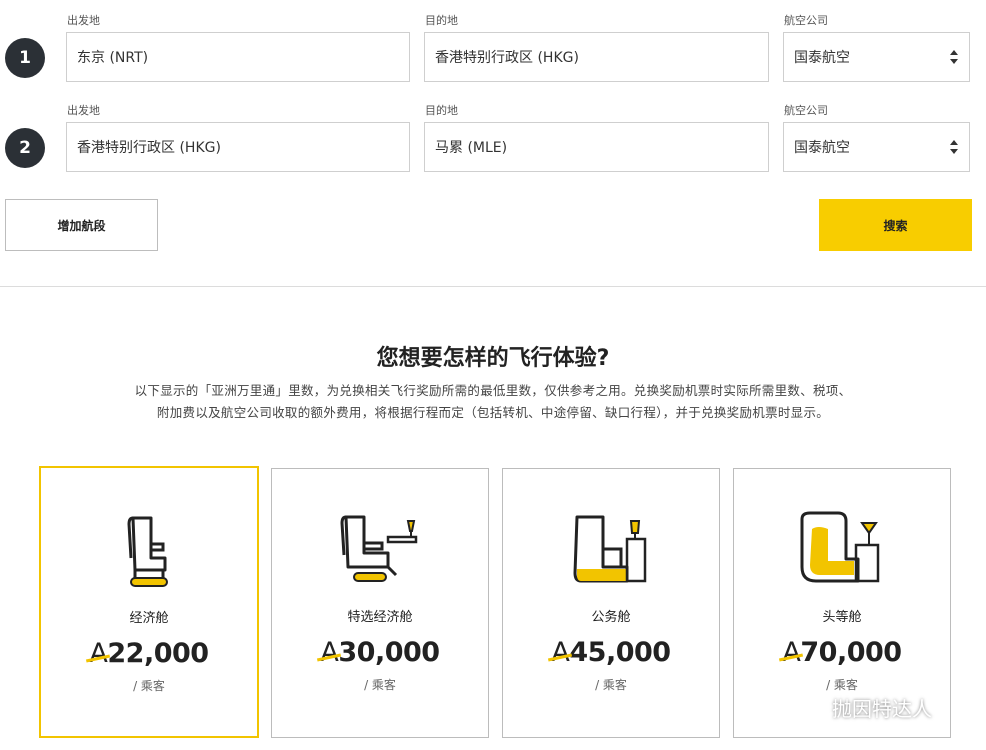 This screenshot has height=750, width=986. What do you see at coordinates (882, 708) in the screenshot?
I see `watermark-text: 抛因特达人` at bounding box center [882, 708].